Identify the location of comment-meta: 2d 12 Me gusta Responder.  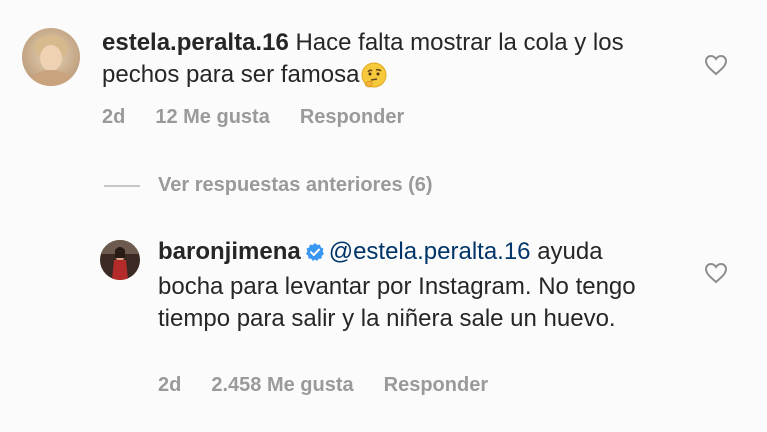
(253, 117).